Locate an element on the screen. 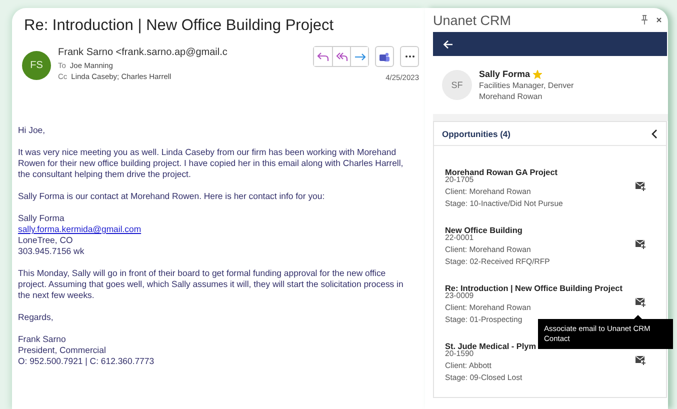 The image size is (677, 409). teams-button is located at coordinates (384, 56).